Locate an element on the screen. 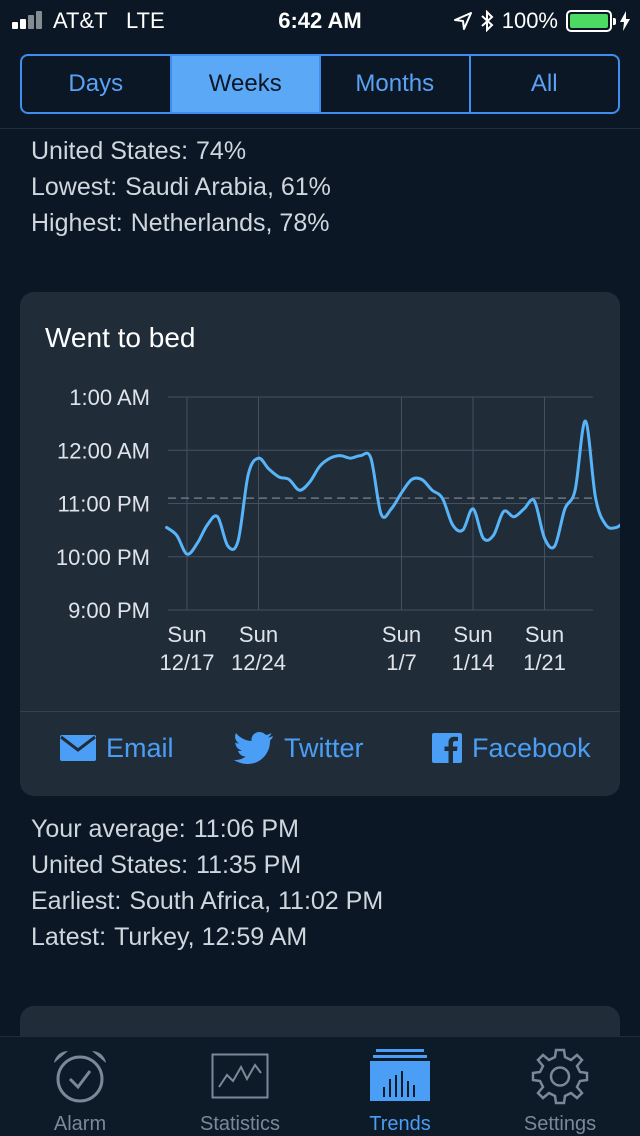 The width and height of the screenshot is (640, 1136). stat-row: Lowest: Saudi Arabia, 61% is located at coordinates (181, 187).